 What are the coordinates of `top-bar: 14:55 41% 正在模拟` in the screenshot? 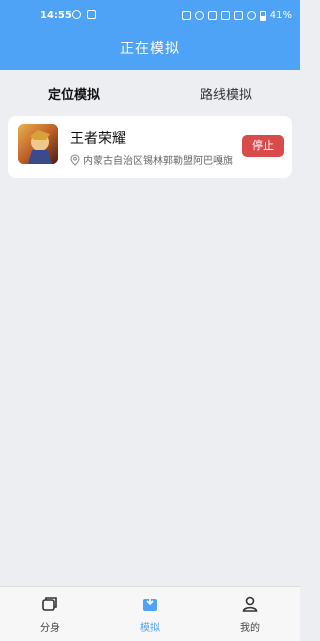 It's located at (150, 35).